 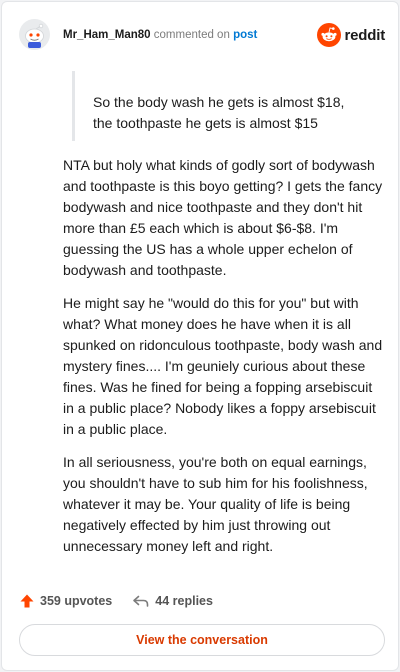 What do you see at coordinates (76, 601) in the screenshot?
I see `upvotes-count: 359 upvotes` at bounding box center [76, 601].